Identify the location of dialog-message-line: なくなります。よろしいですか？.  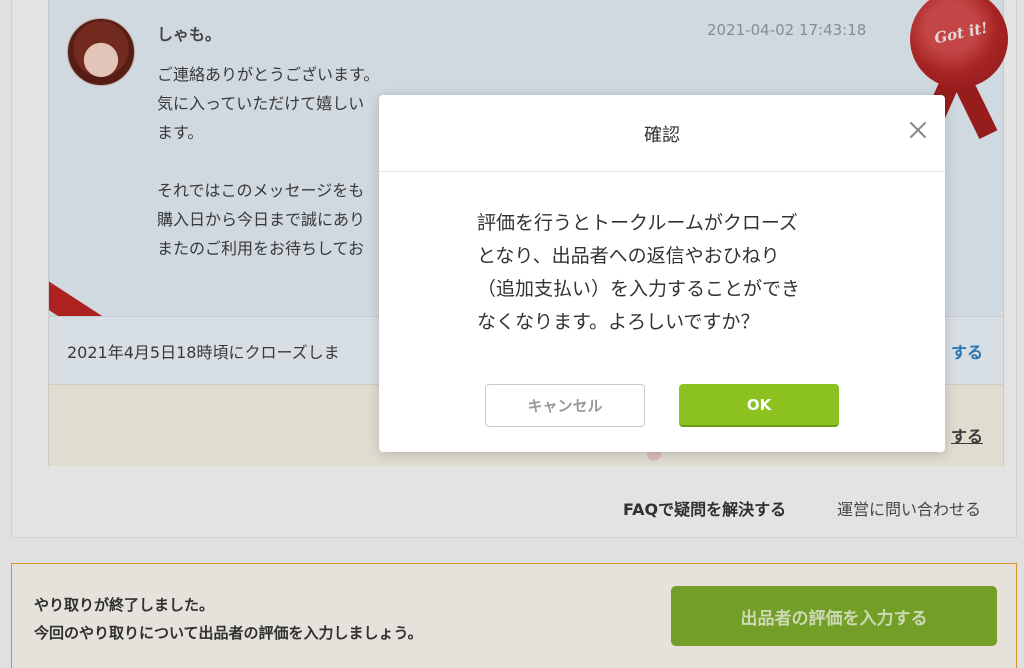
(618, 322).